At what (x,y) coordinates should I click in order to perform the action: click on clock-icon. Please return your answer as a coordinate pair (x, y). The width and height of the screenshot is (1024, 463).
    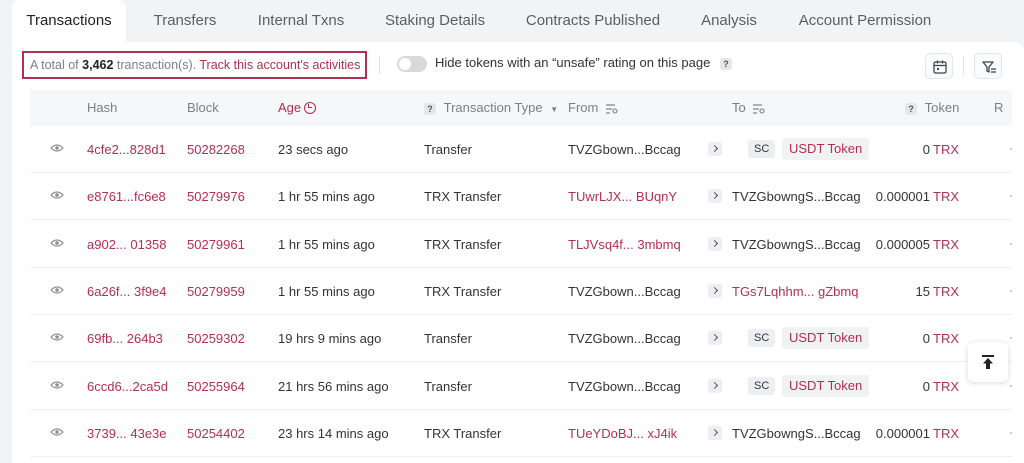
    Looking at the image, I should click on (310, 107).